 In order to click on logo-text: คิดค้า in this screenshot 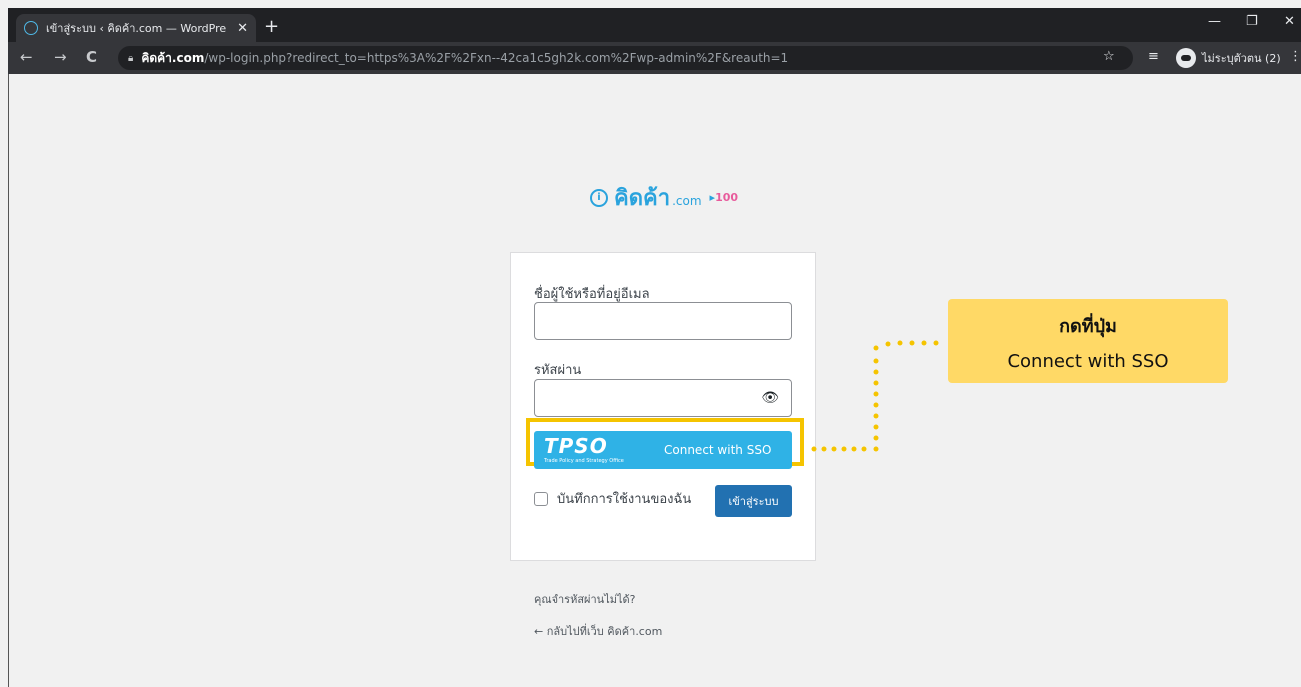, I will do `click(642, 198)`.